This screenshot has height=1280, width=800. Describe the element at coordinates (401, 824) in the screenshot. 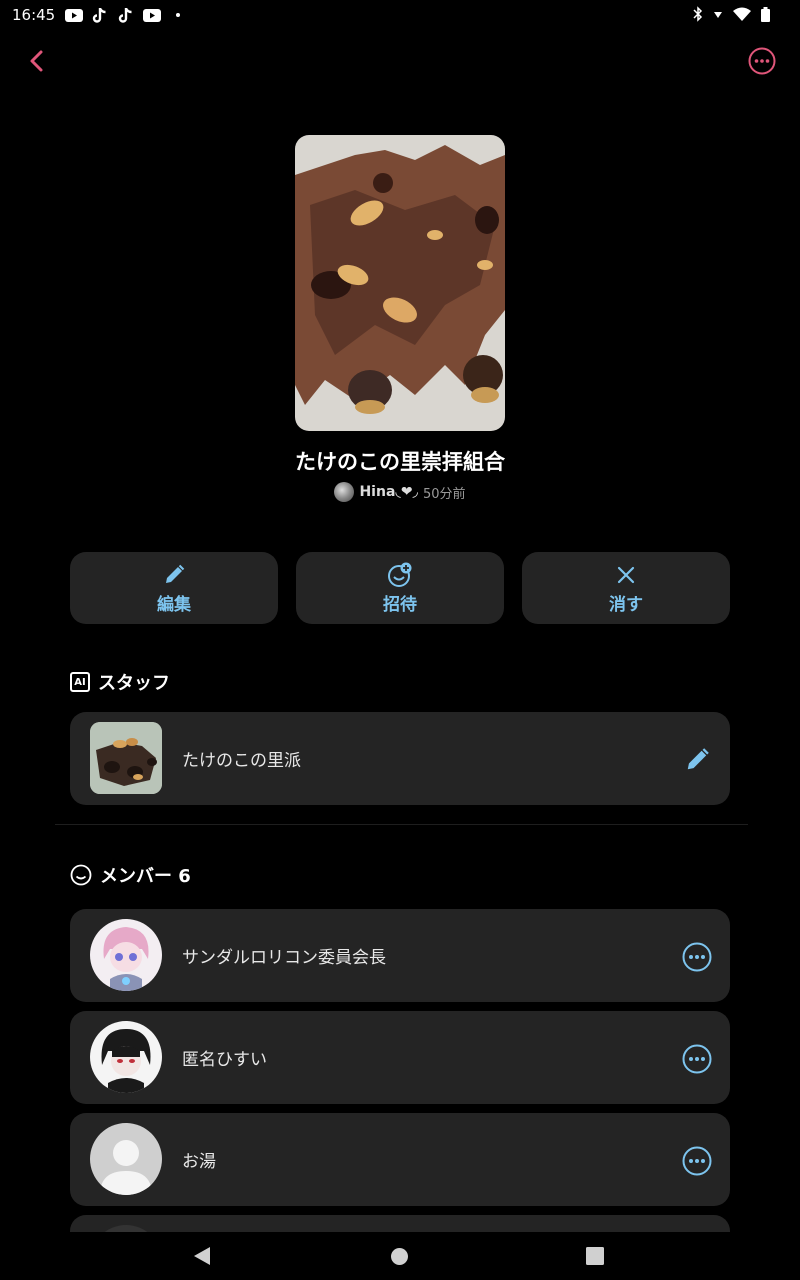

I see `section-divider` at that location.